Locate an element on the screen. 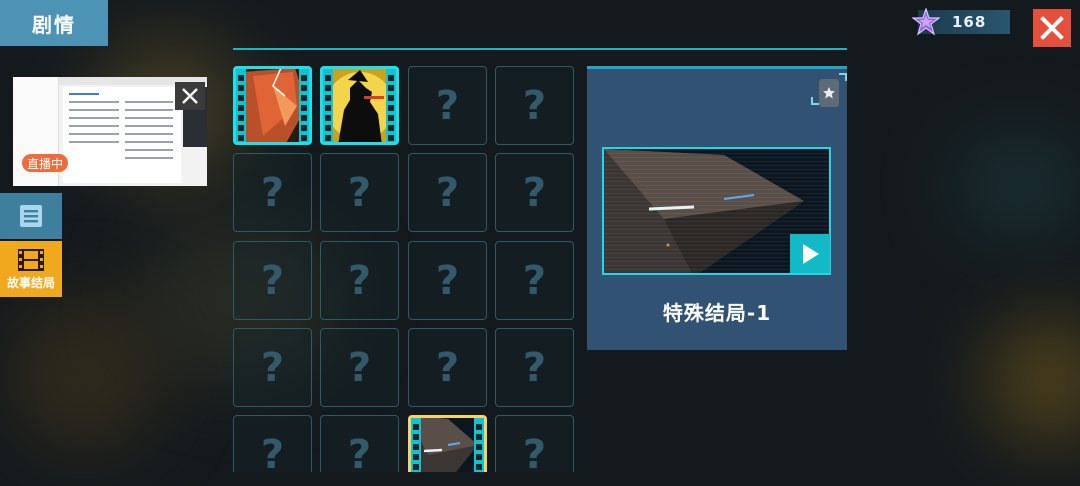 The image size is (1080, 486). live-close-button is located at coordinates (190, 96).